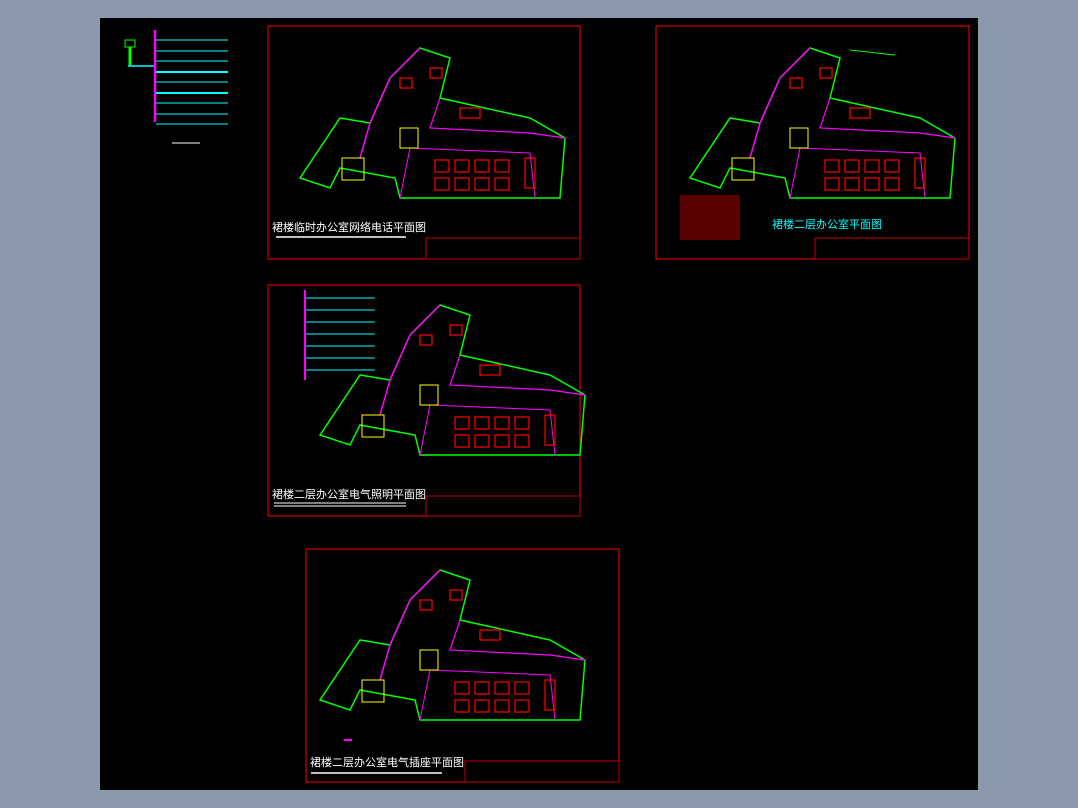 Image resolution: width=1078 pixels, height=808 pixels. Describe the element at coordinates (387, 762) in the screenshot. I see `sheet-title: 裙楼二层办公室电气插座平面图` at that location.